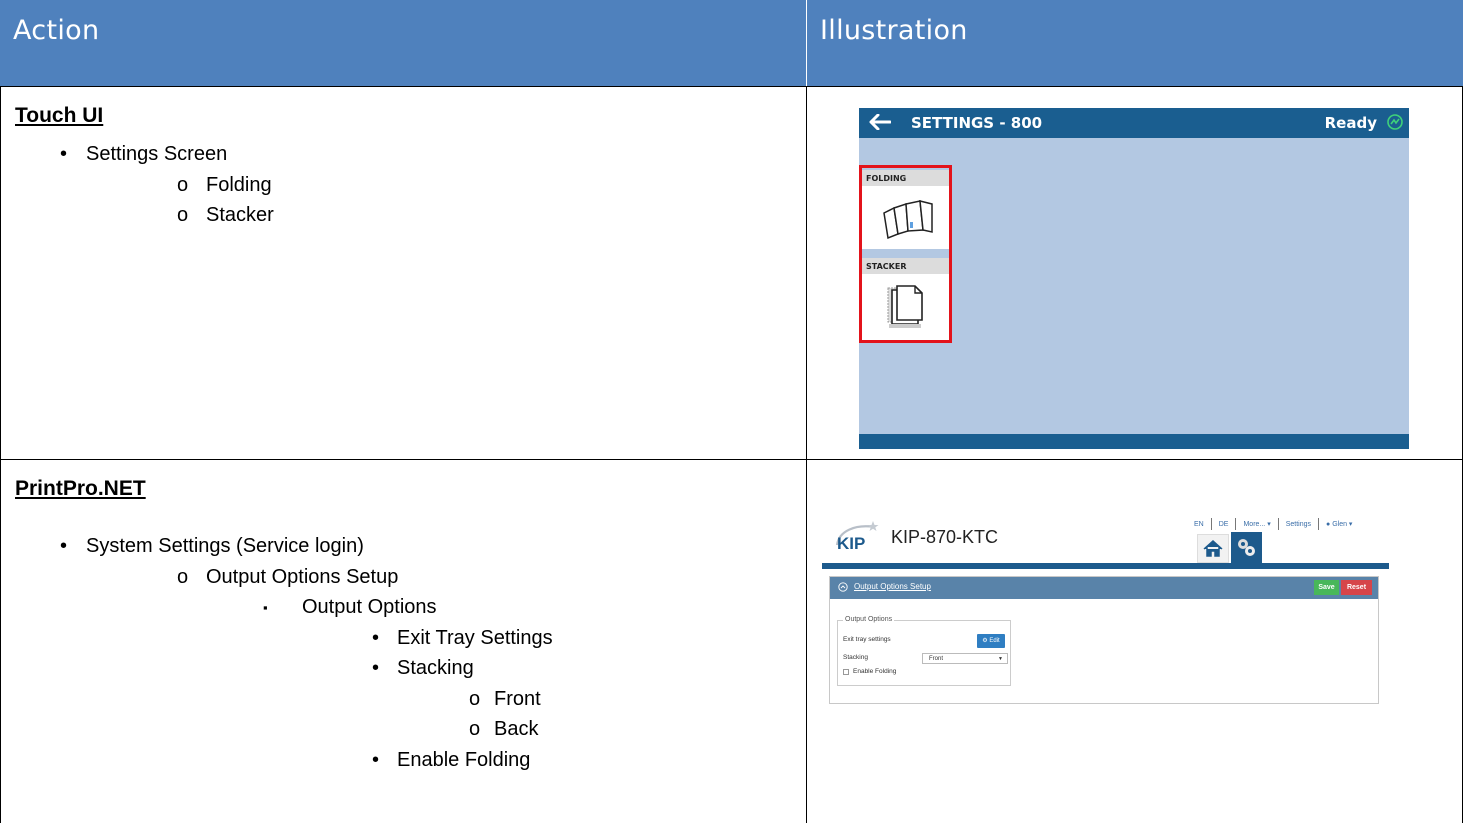 The width and height of the screenshot is (1463, 823). I want to click on touch-title: SETTINGS - 800, so click(977, 123).